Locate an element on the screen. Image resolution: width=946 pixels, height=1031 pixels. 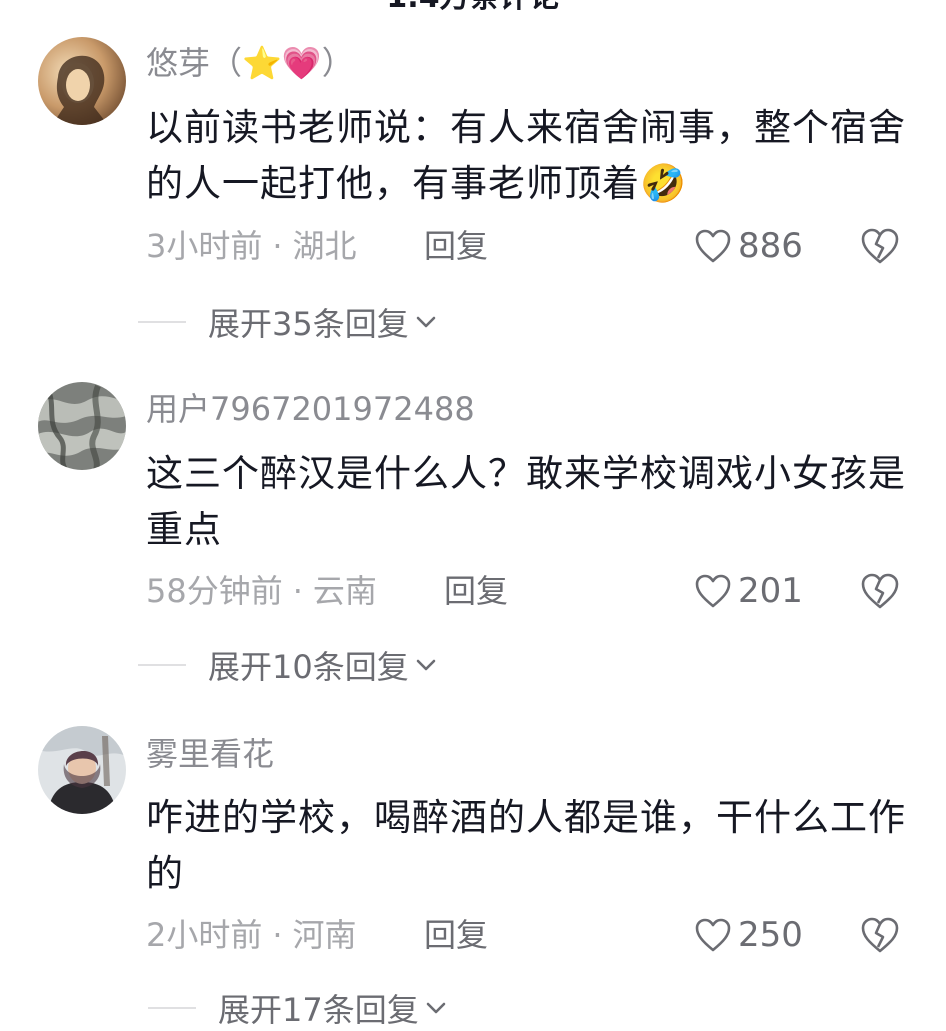
comment-text: 这三个醉汉是什么人？敢来学校调戏小女孩是重点 is located at coordinates (526, 501).